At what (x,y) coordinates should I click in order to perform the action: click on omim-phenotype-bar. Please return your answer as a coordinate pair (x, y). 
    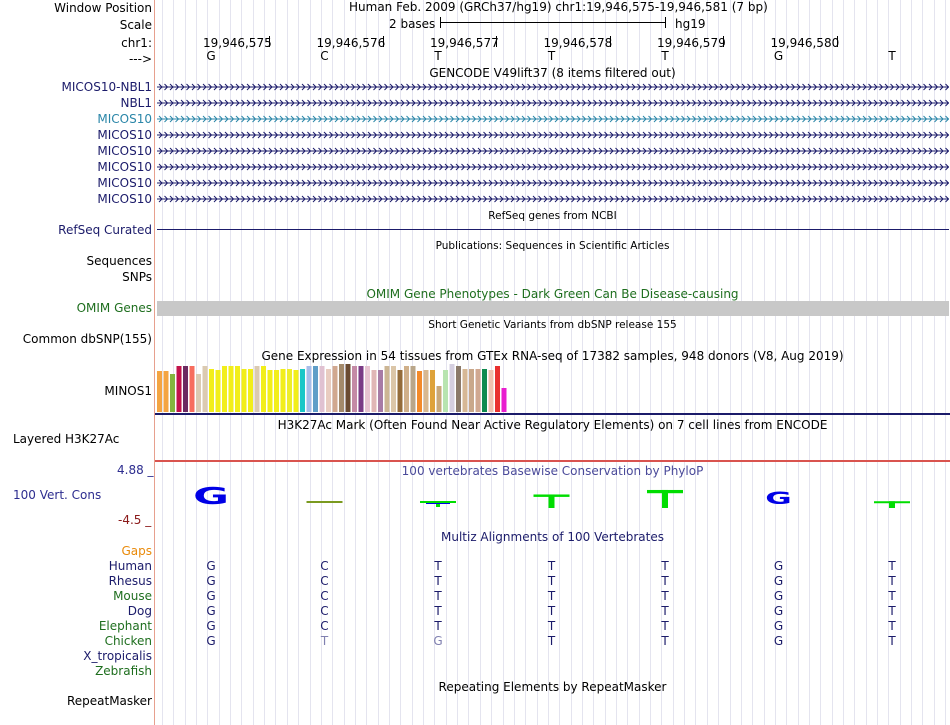
    Looking at the image, I should click on (553, 308).